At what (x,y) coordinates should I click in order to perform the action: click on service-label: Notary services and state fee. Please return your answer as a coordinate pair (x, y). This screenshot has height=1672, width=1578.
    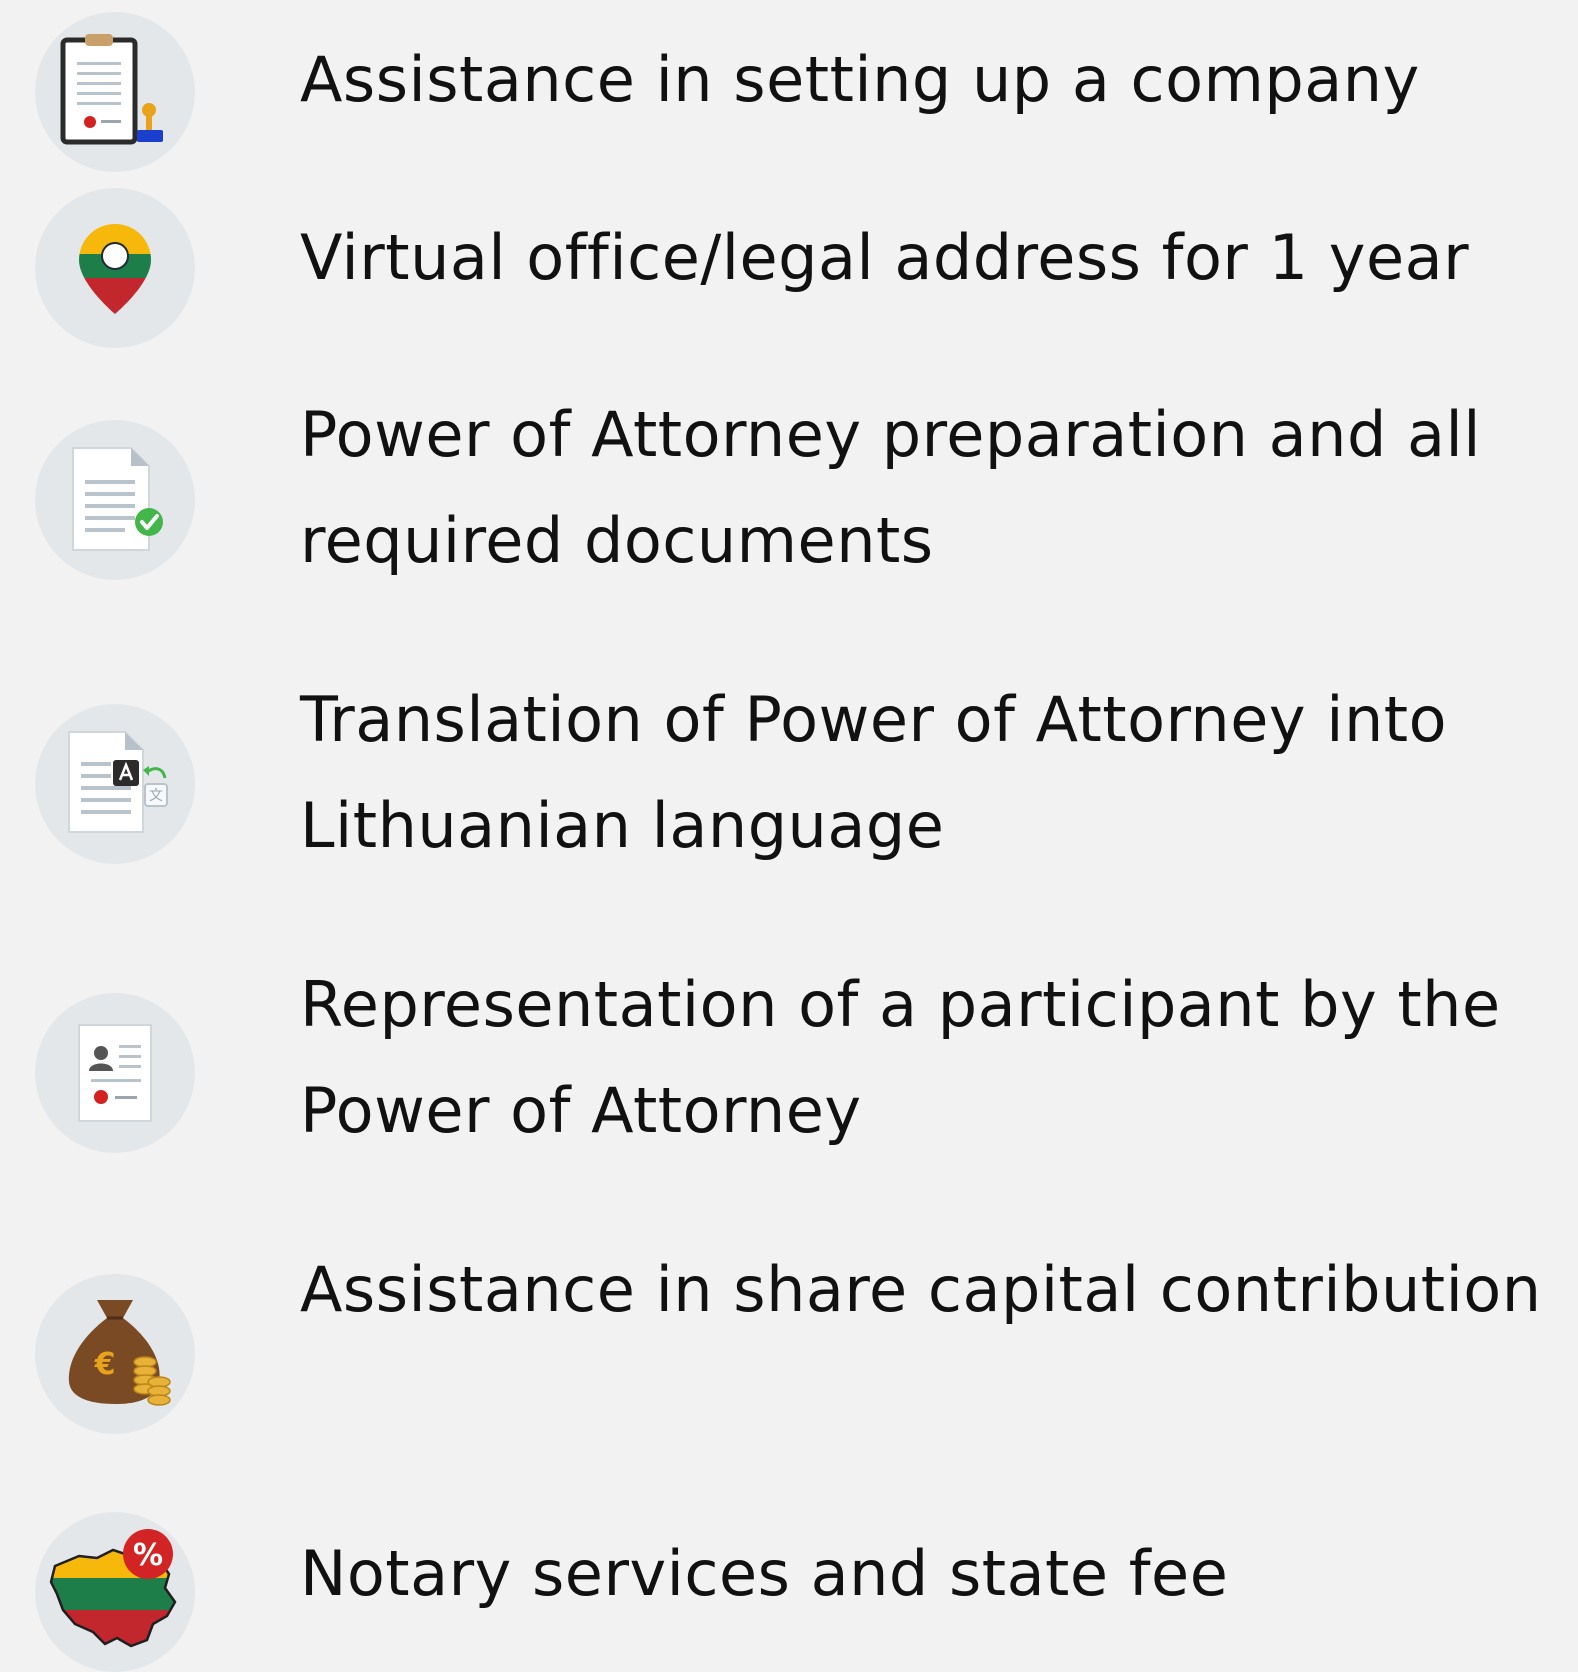
    Looking at the image, I should click on (764, 1573).